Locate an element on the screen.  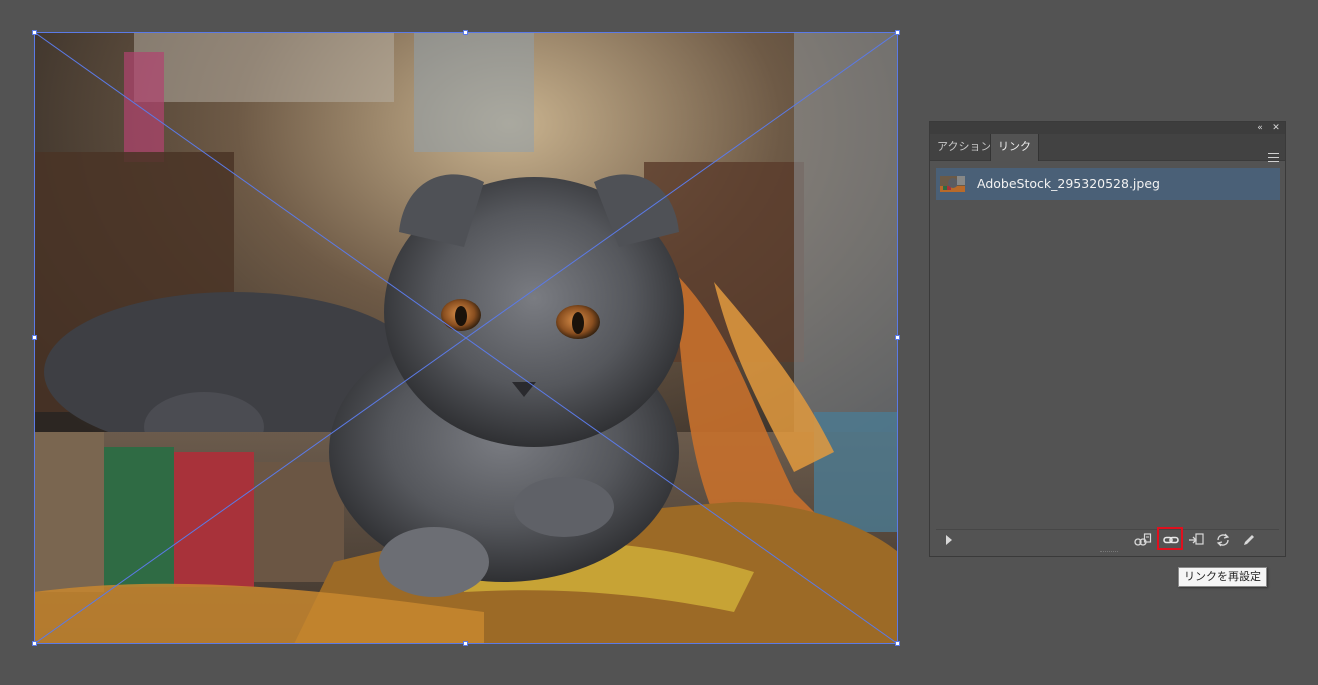
link-list-item: AdobeStock_295320528.jpeg is located at coordinates (1108, 184).